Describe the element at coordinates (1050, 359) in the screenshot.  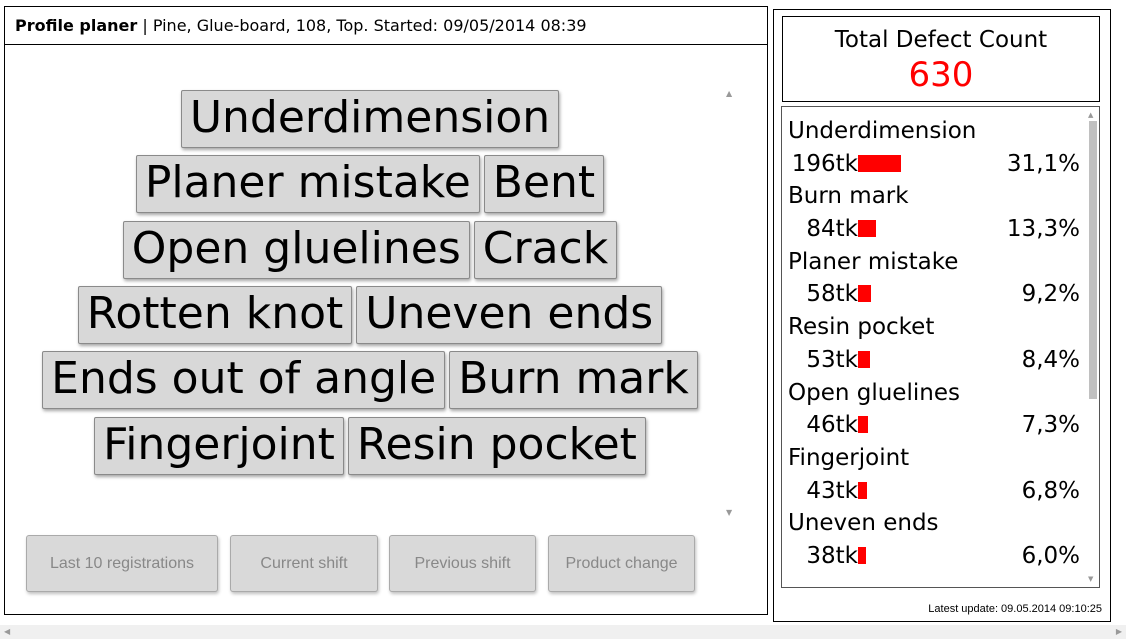
I see `stat-percentage: 8,4%` at that location.